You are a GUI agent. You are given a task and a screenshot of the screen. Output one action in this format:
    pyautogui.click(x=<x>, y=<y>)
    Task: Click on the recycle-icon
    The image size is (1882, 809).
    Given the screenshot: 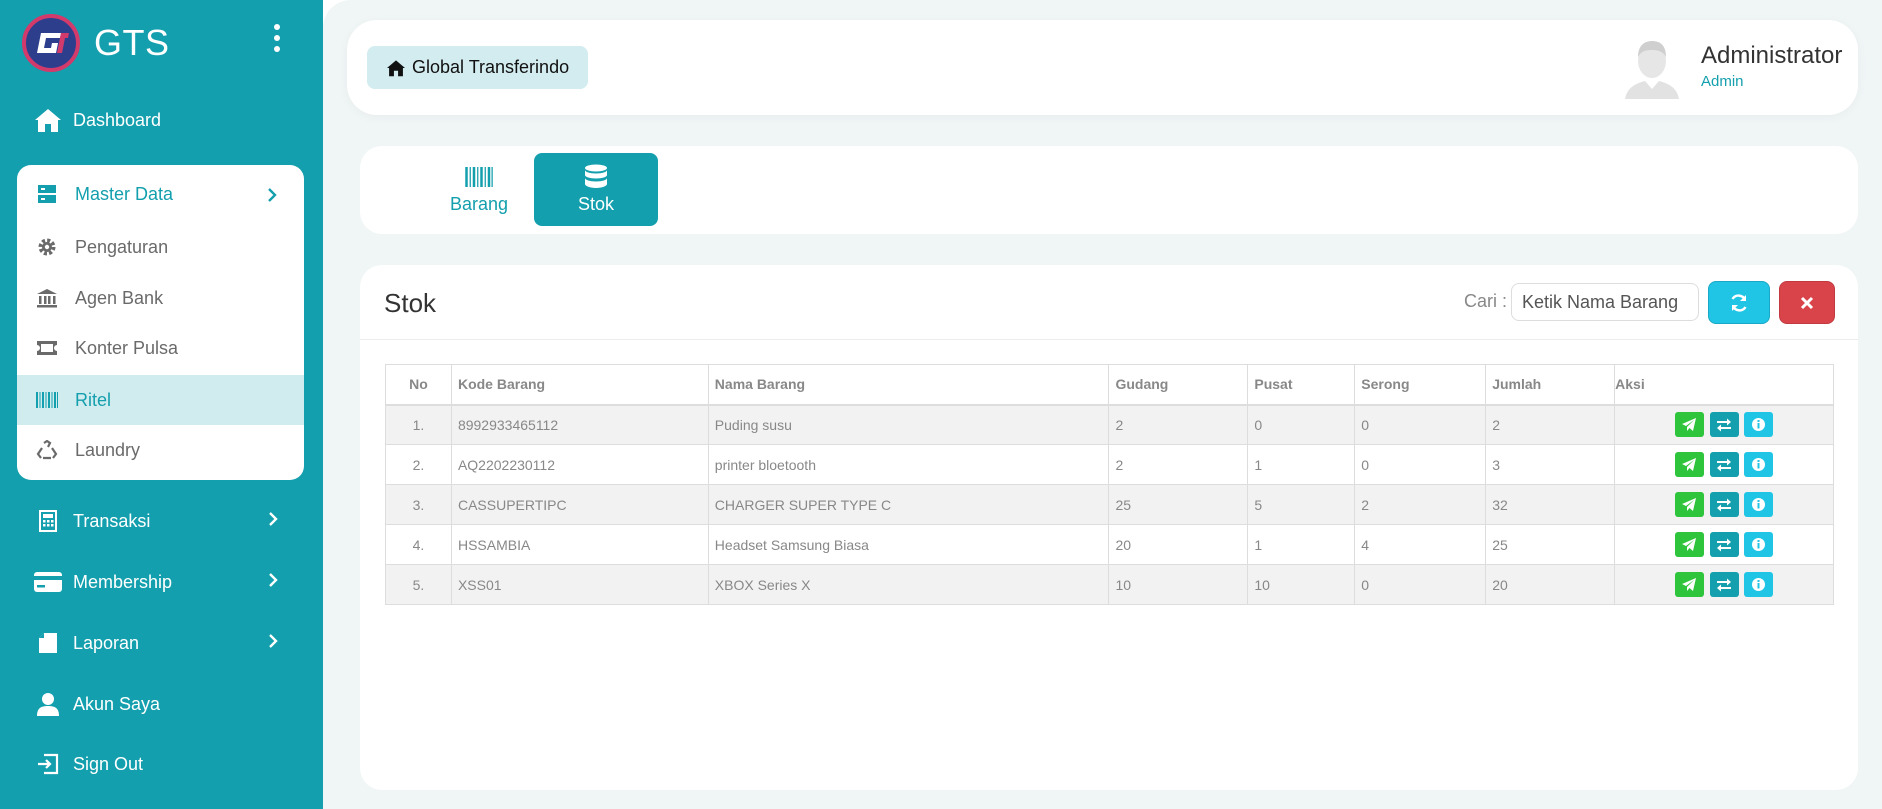 What is the action you would take?
    pyautogui.click(x=47, y=450)
    